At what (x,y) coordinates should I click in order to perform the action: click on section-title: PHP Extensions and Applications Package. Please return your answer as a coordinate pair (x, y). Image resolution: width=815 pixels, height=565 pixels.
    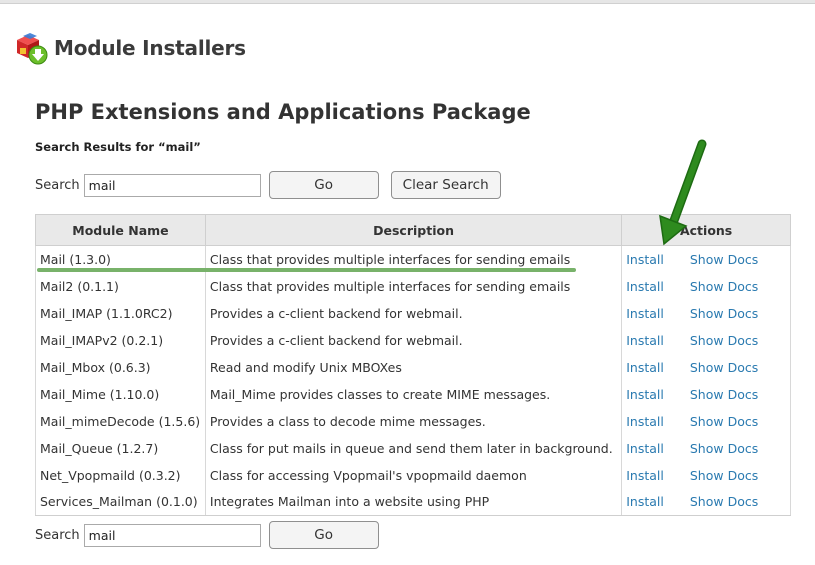
    Looking at the image, I should click on (283, 112).